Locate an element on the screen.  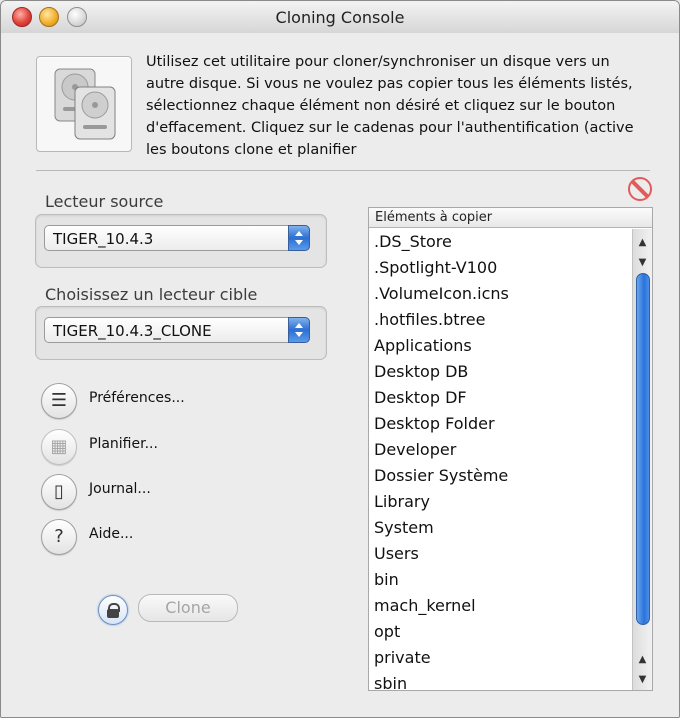
window-title: Cloning Console is located at coordinates (340, 17).